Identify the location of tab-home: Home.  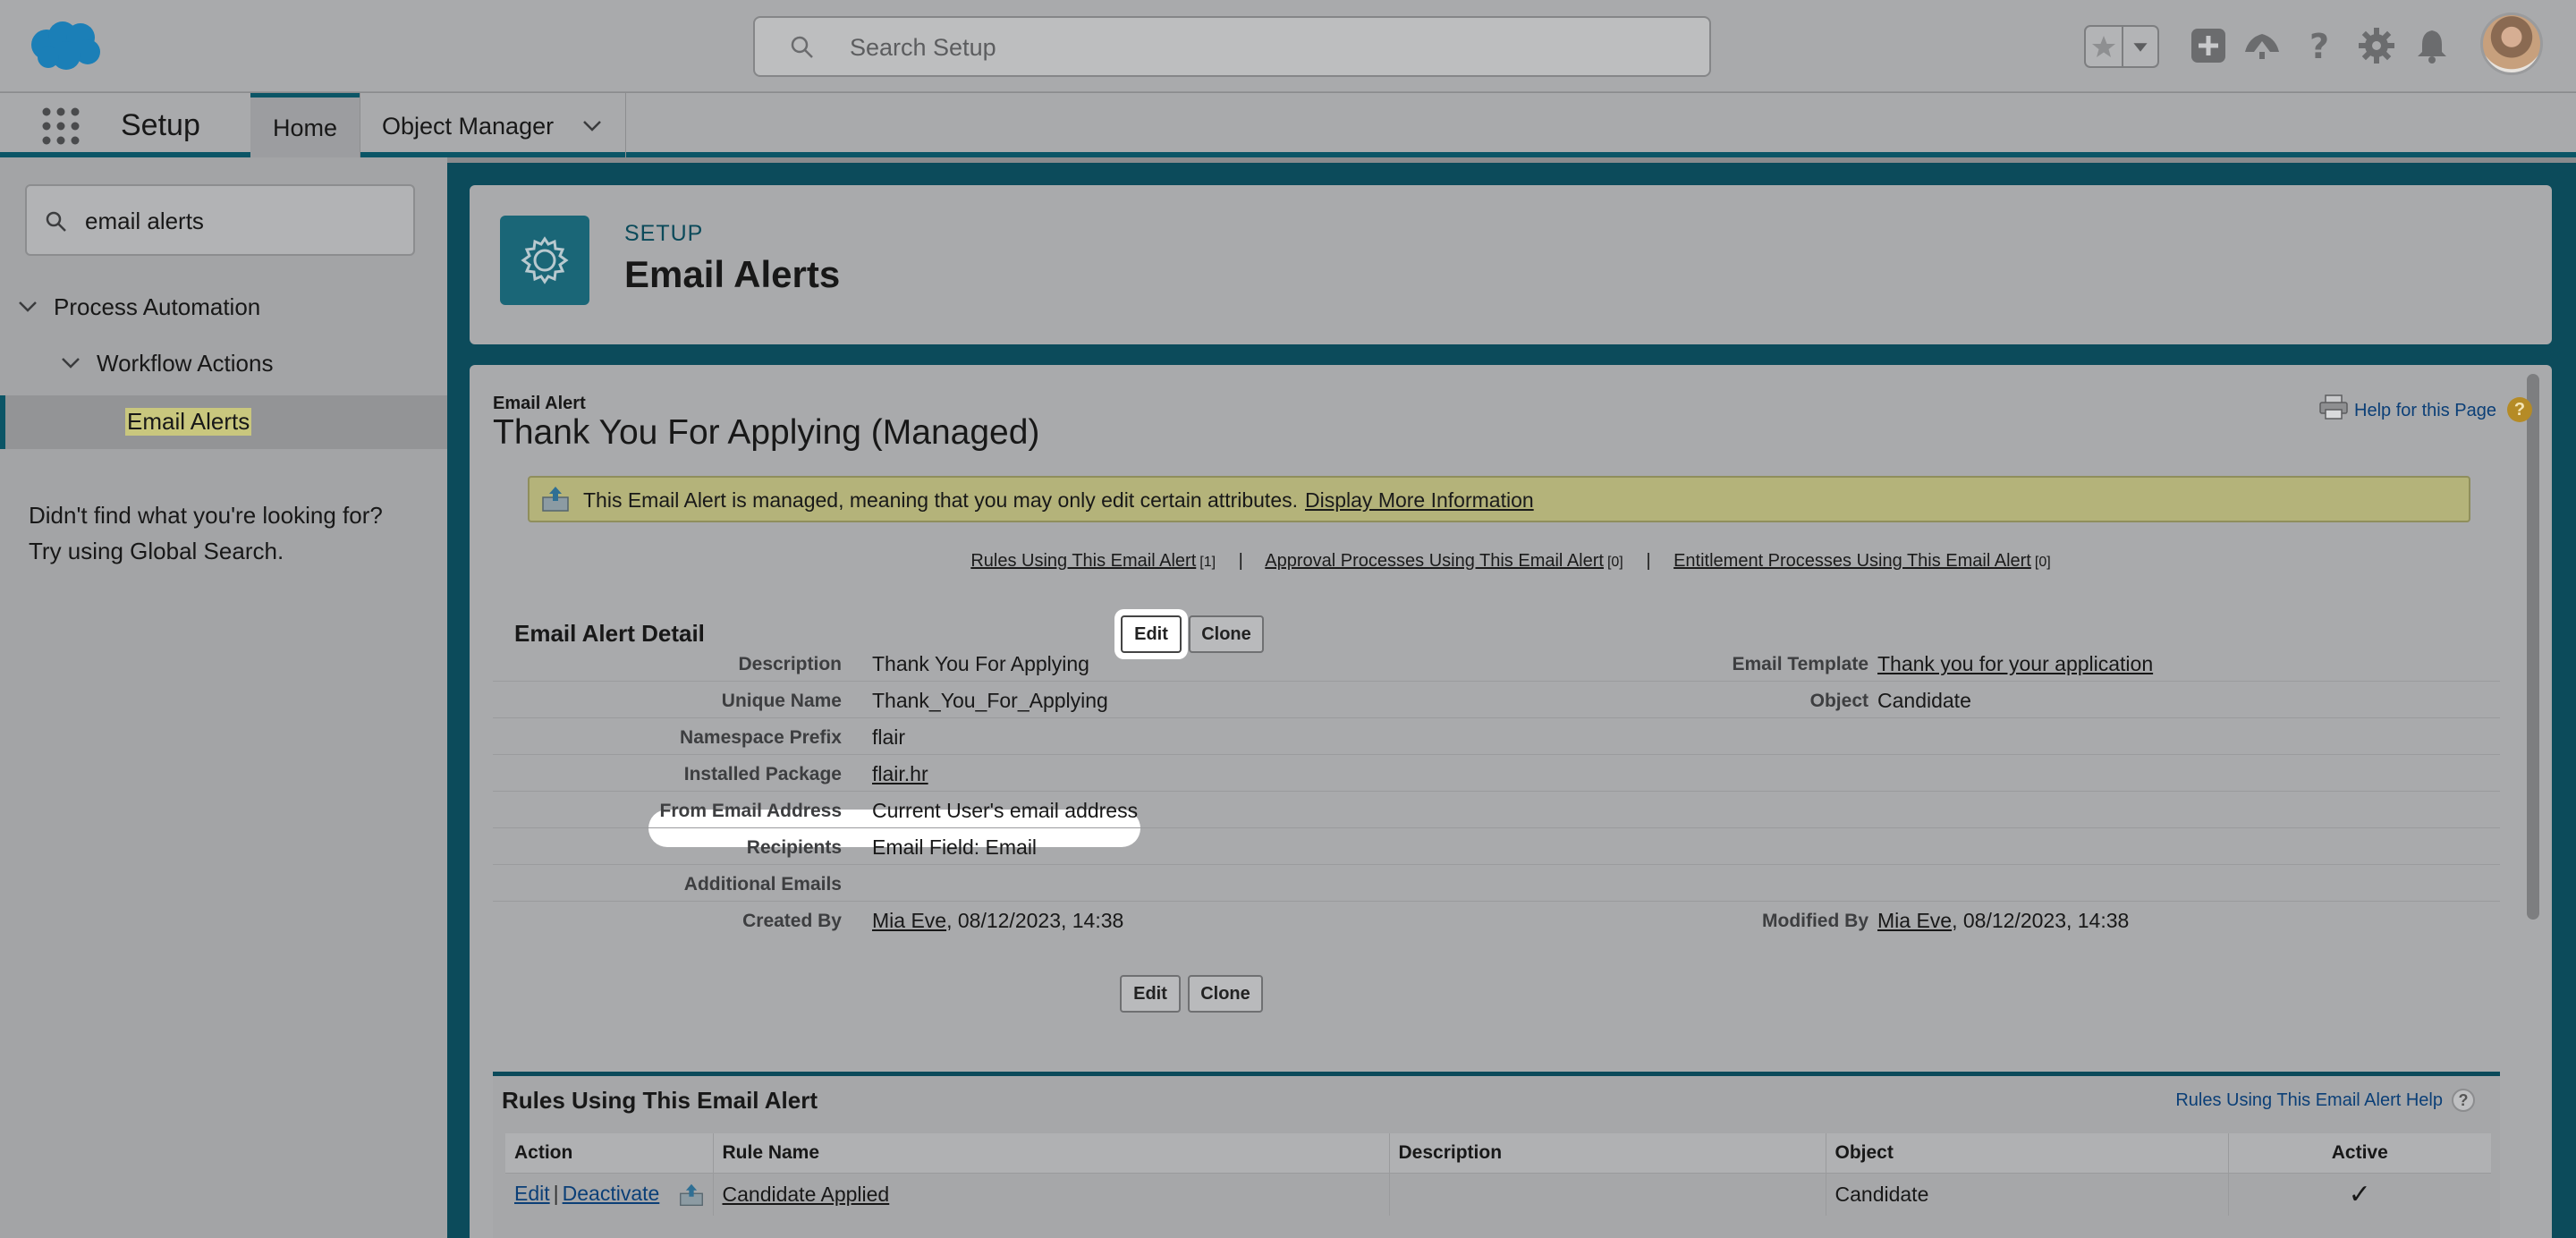
(305, 125).